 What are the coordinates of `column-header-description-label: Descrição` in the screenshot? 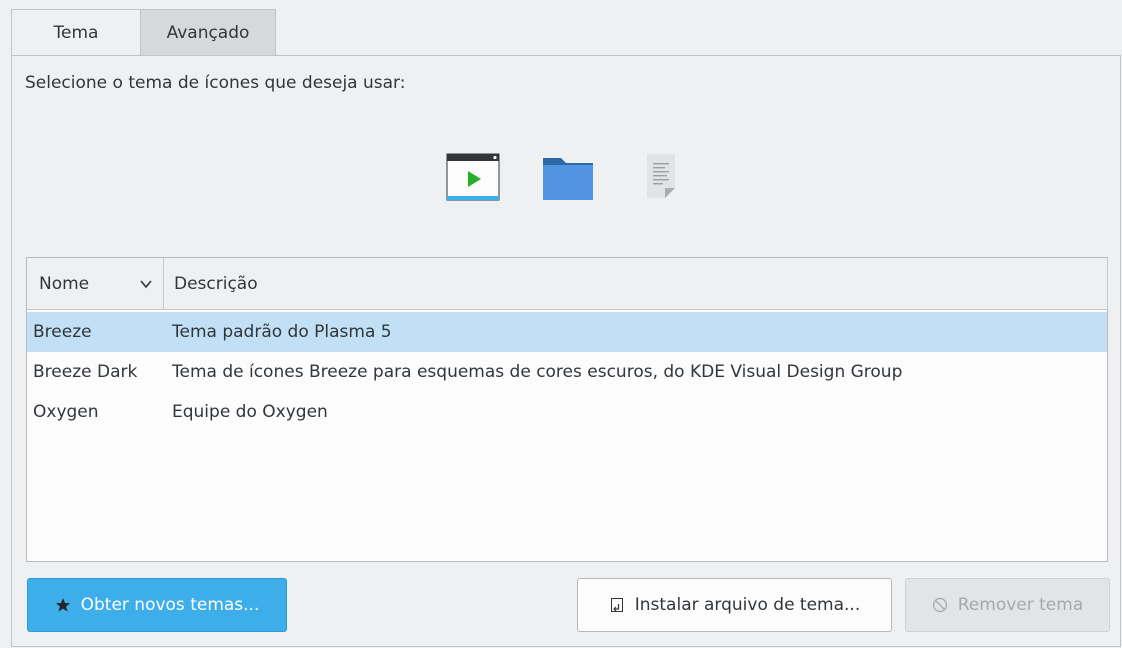 It's located at (216, 283).